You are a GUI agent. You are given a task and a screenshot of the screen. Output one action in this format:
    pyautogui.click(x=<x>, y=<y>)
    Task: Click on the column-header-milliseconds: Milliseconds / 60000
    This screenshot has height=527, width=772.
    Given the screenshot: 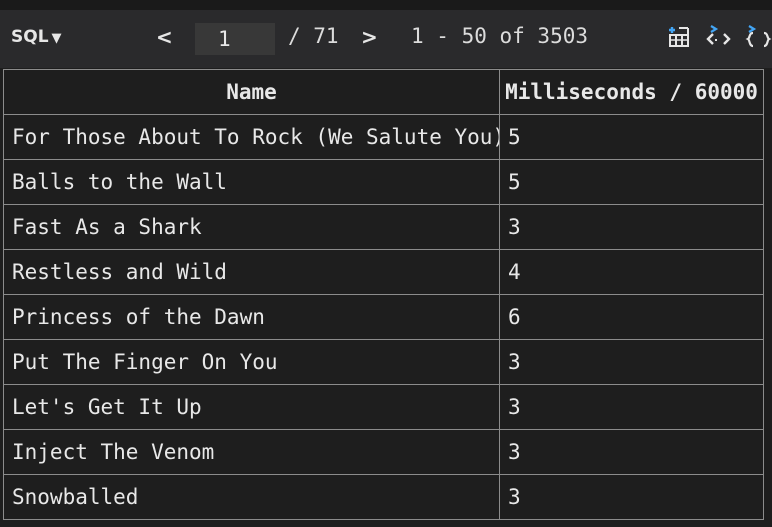 What is the action you would take?
    pyautogui.click(x=631, y=92)
    